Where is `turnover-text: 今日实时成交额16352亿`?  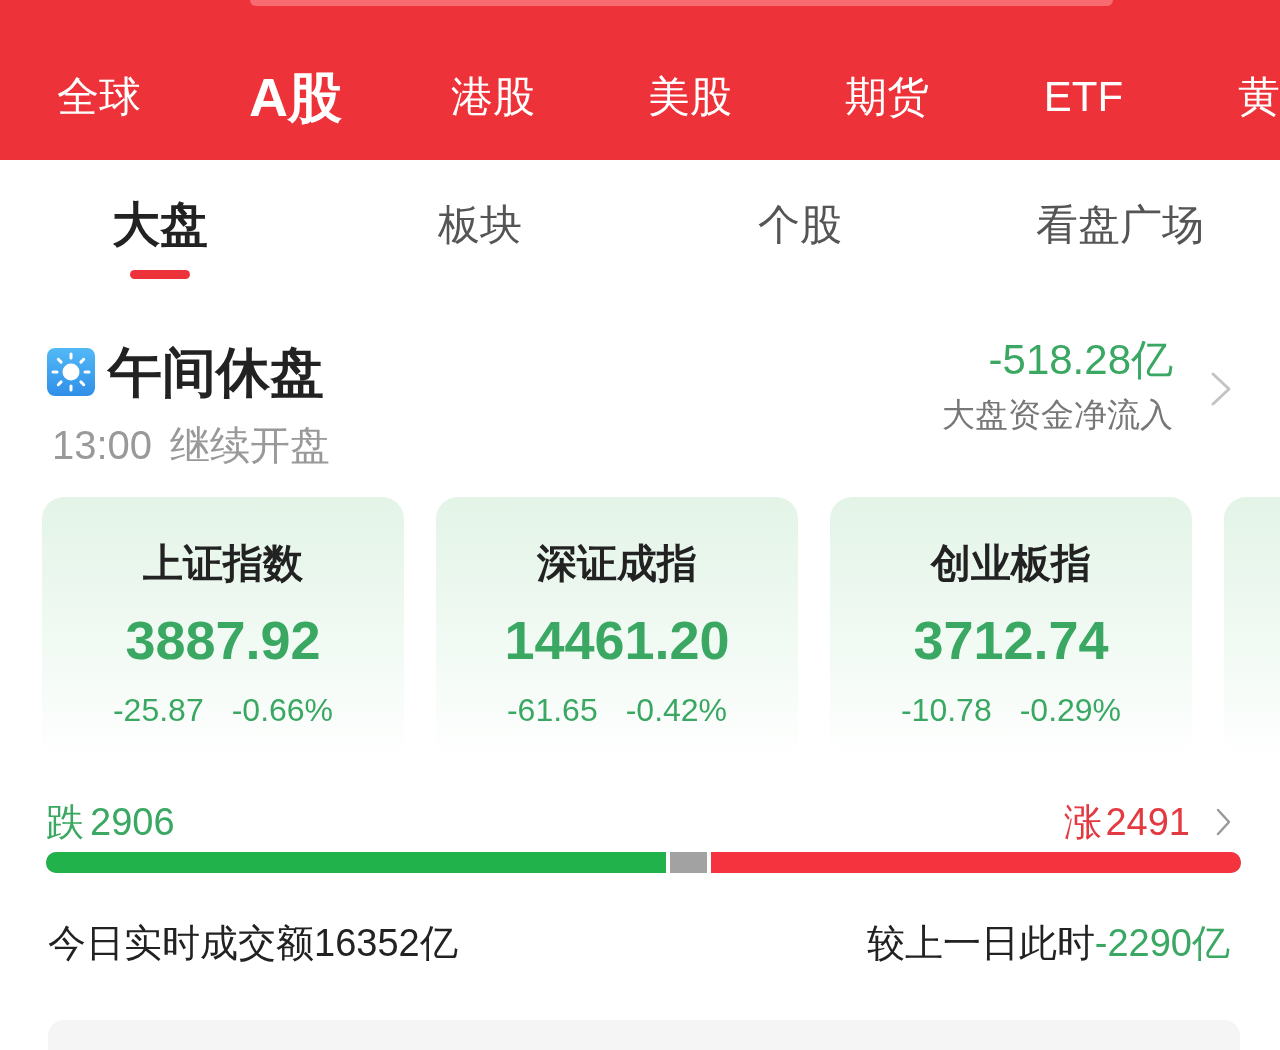
turnover-text: 今日实时成交额16352亿 is located at coordinates (253, 943).